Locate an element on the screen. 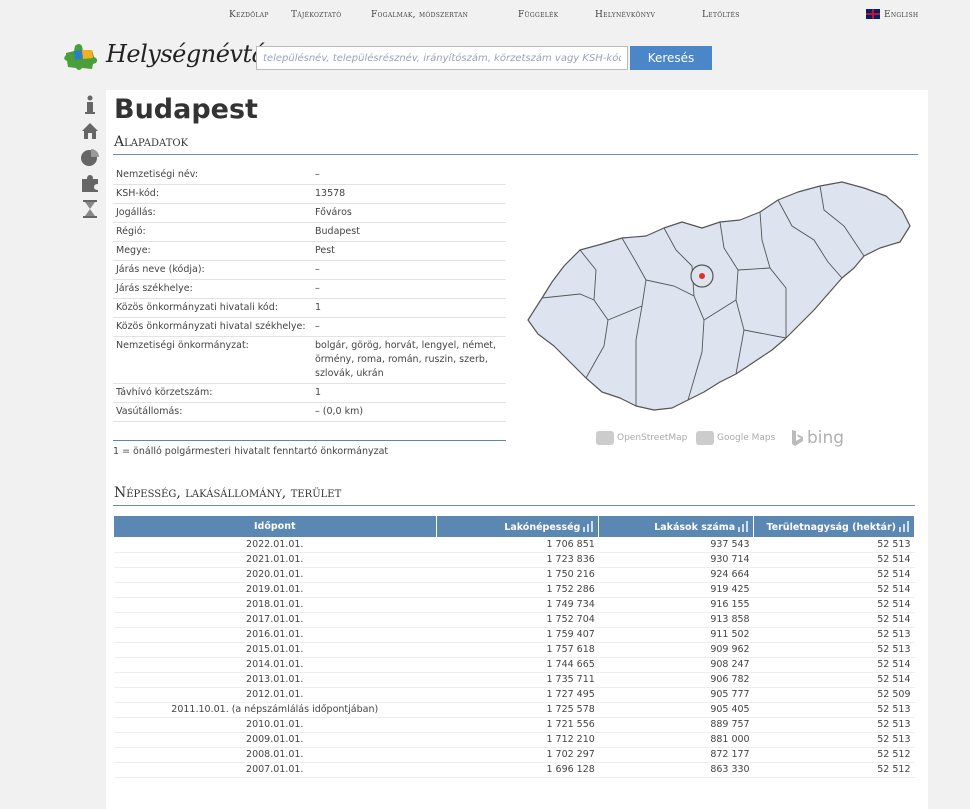 Image resolution: width=970 pixels, height=809 pixels. table-cell: 1 723 836 is located at coordinates (517, 560).